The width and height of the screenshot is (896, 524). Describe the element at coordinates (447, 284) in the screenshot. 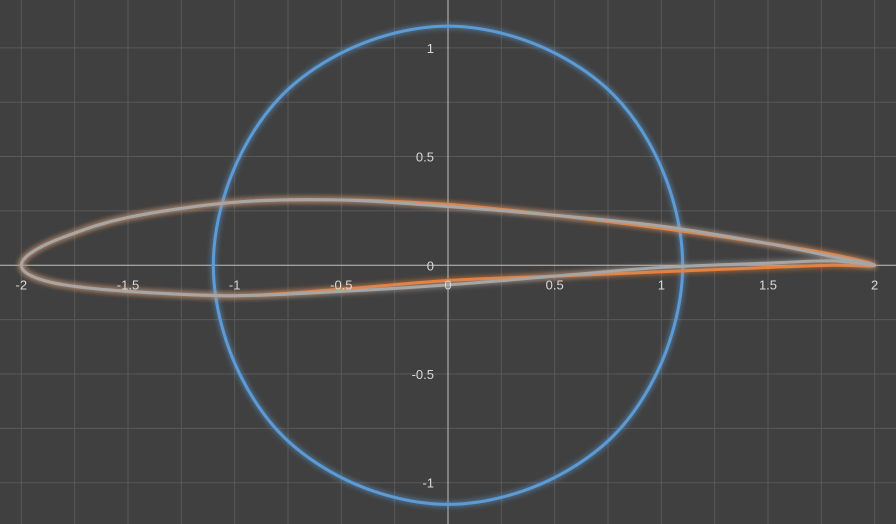

I see `x-tick-label: 0` at that location.